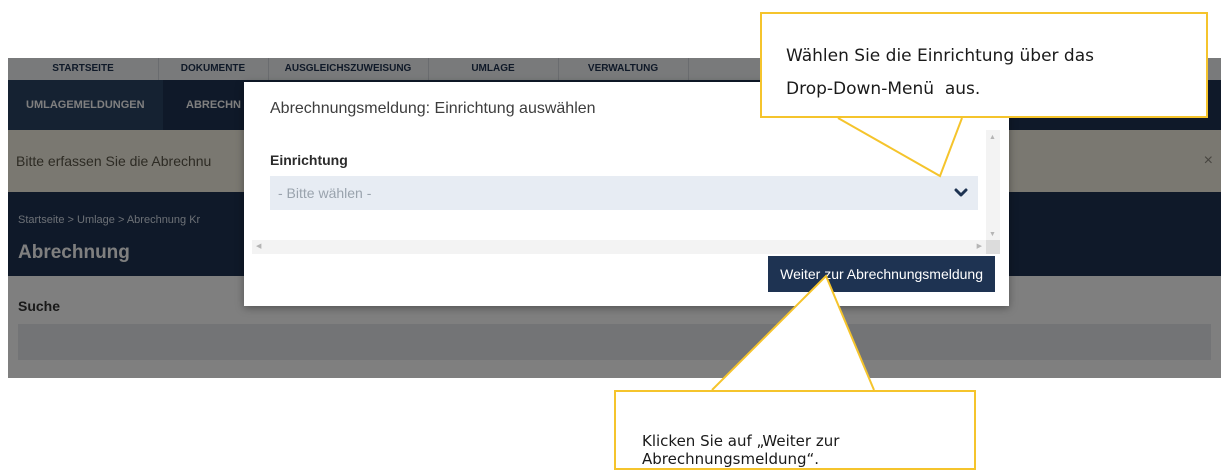 This screenshot has height=474, width=1229. I want to click on facility-field-label: Einrichtung, so click(309, 160).